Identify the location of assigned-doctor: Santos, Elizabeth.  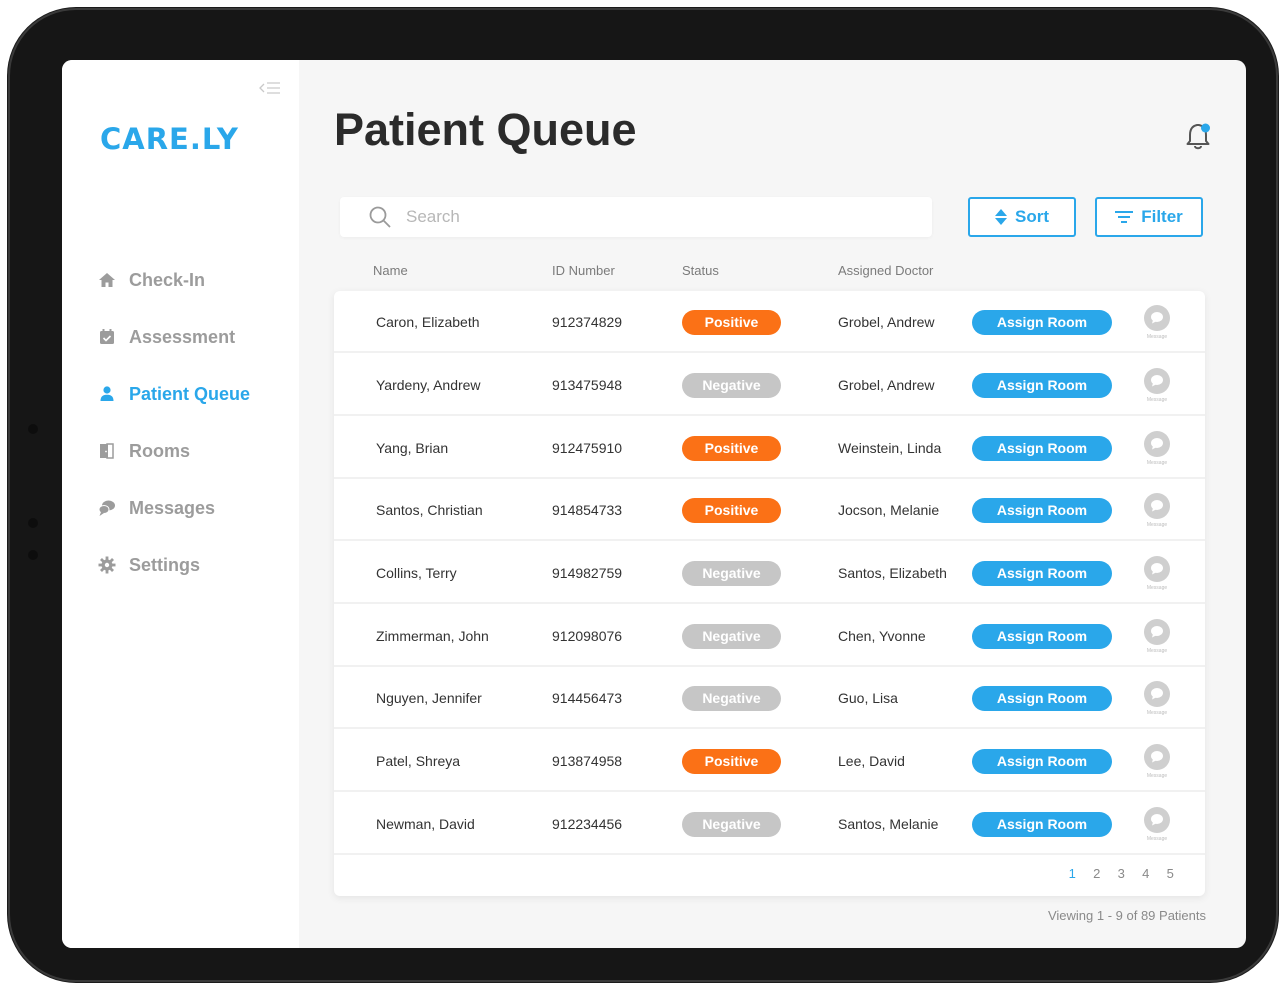
(892, 573).